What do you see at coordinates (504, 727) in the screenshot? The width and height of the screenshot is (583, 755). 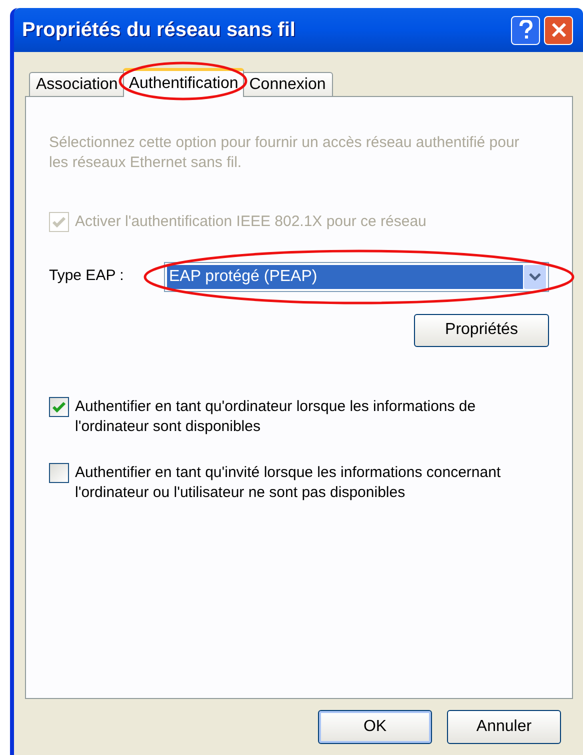 I see `dialog-button: Annuler` at bounding box center [504, 727].